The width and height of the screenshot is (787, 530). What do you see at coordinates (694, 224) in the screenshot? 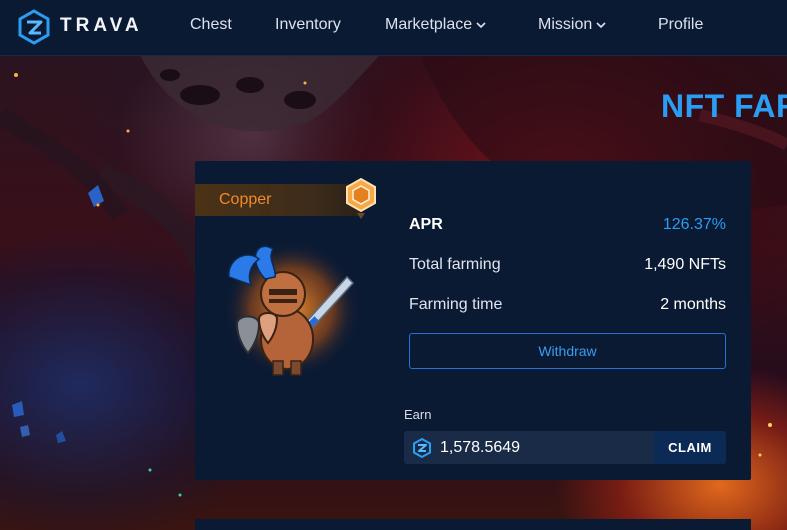
I see `apr-value: 126.37%` at bounding box center [694, 224].